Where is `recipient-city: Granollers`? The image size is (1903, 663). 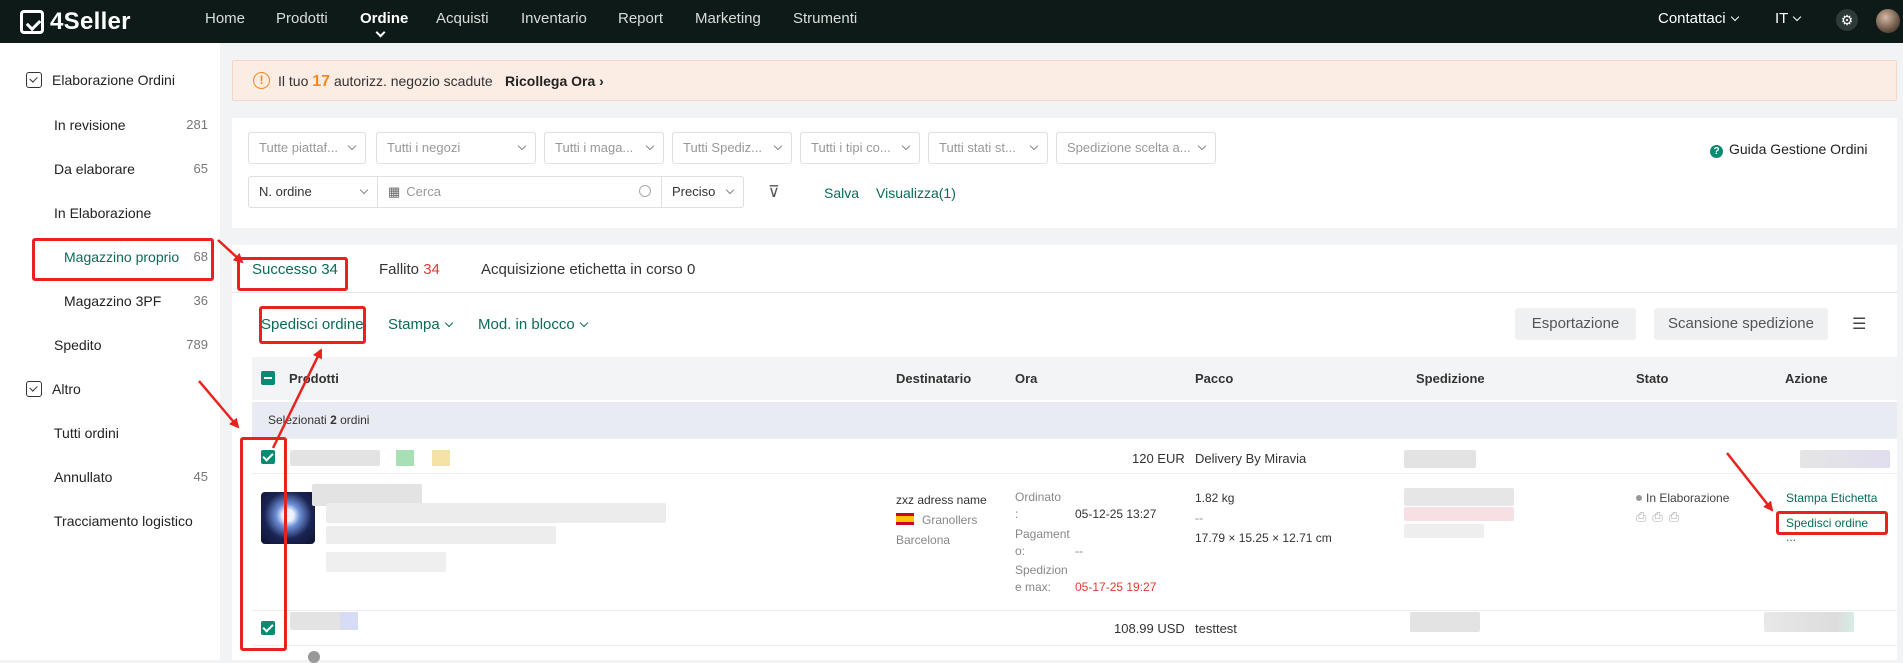 recipient-city: Granollers is located at coordinates (950, 520).